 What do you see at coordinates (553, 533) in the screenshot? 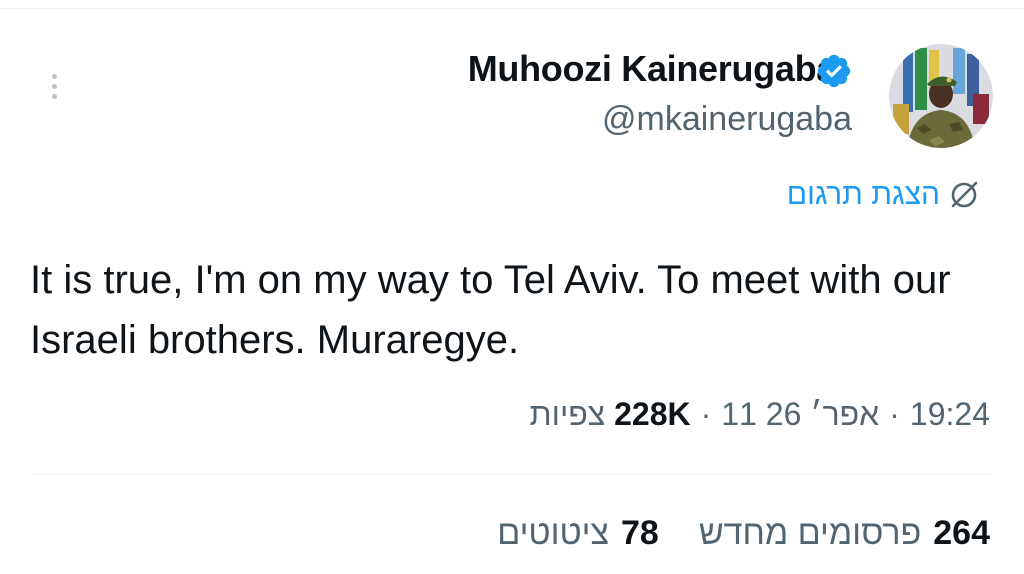
I see `quotes-label: ציטוטים` at bounding box center [553, 533].